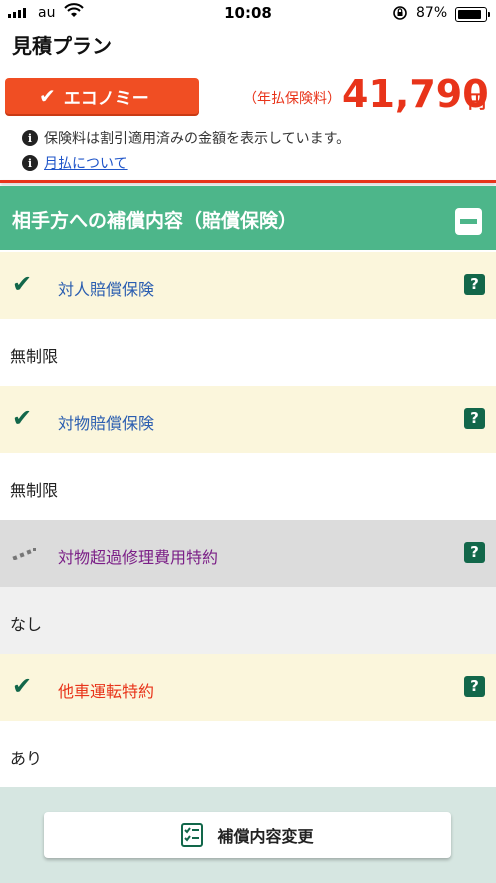 This screenshot has height=883, width=496. I want to click on battery-level, so click(469, 14).